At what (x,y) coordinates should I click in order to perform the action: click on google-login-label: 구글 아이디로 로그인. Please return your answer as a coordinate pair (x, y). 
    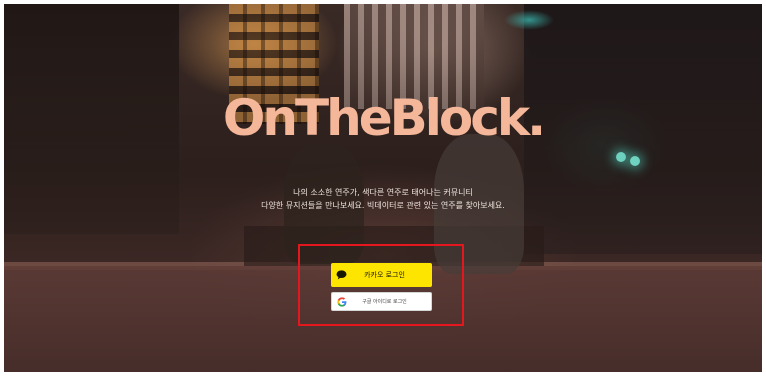
    Looking at the image, I should click on (384, 302).